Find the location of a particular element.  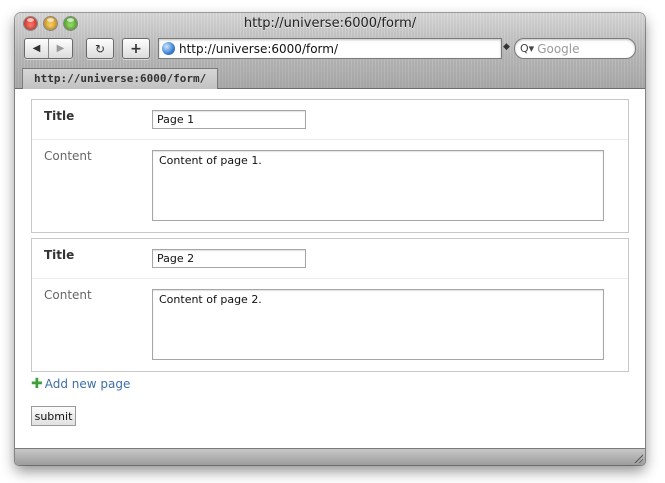

reload-button: ↻ is located at coordinates (100, 48).